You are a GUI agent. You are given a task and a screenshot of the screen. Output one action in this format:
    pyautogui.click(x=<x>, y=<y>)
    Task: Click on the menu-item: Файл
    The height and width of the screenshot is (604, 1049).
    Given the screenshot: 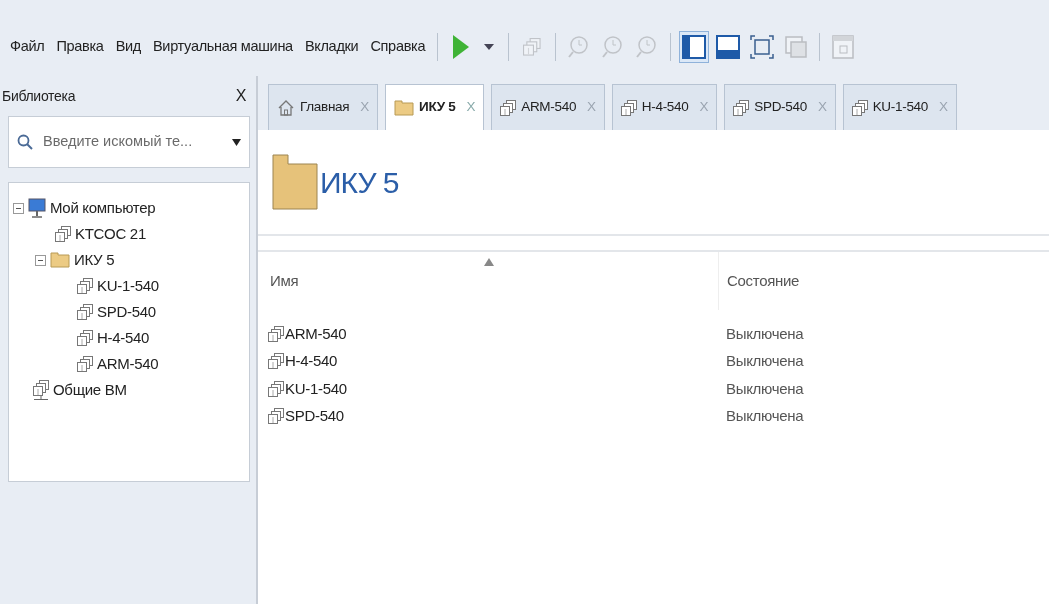 What is the action you would take?
    pyautogui.click(x=27, y=47)
    